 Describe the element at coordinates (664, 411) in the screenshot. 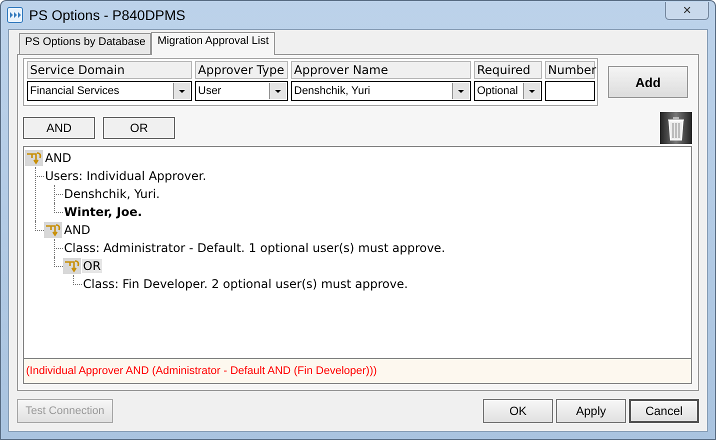

I see `dialog-button: Cancel` at that location.